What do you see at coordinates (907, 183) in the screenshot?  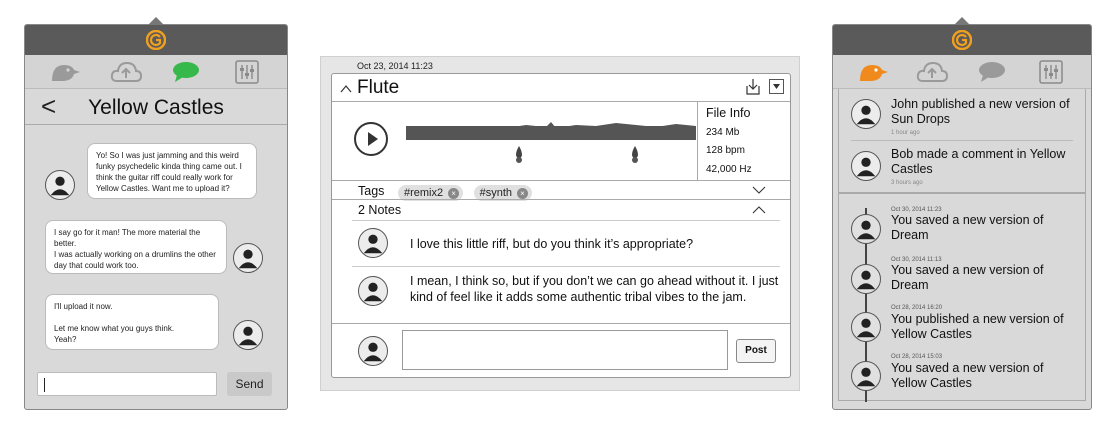 I see `notification-time: 3 hours ago` at bounding box center [907, 183].